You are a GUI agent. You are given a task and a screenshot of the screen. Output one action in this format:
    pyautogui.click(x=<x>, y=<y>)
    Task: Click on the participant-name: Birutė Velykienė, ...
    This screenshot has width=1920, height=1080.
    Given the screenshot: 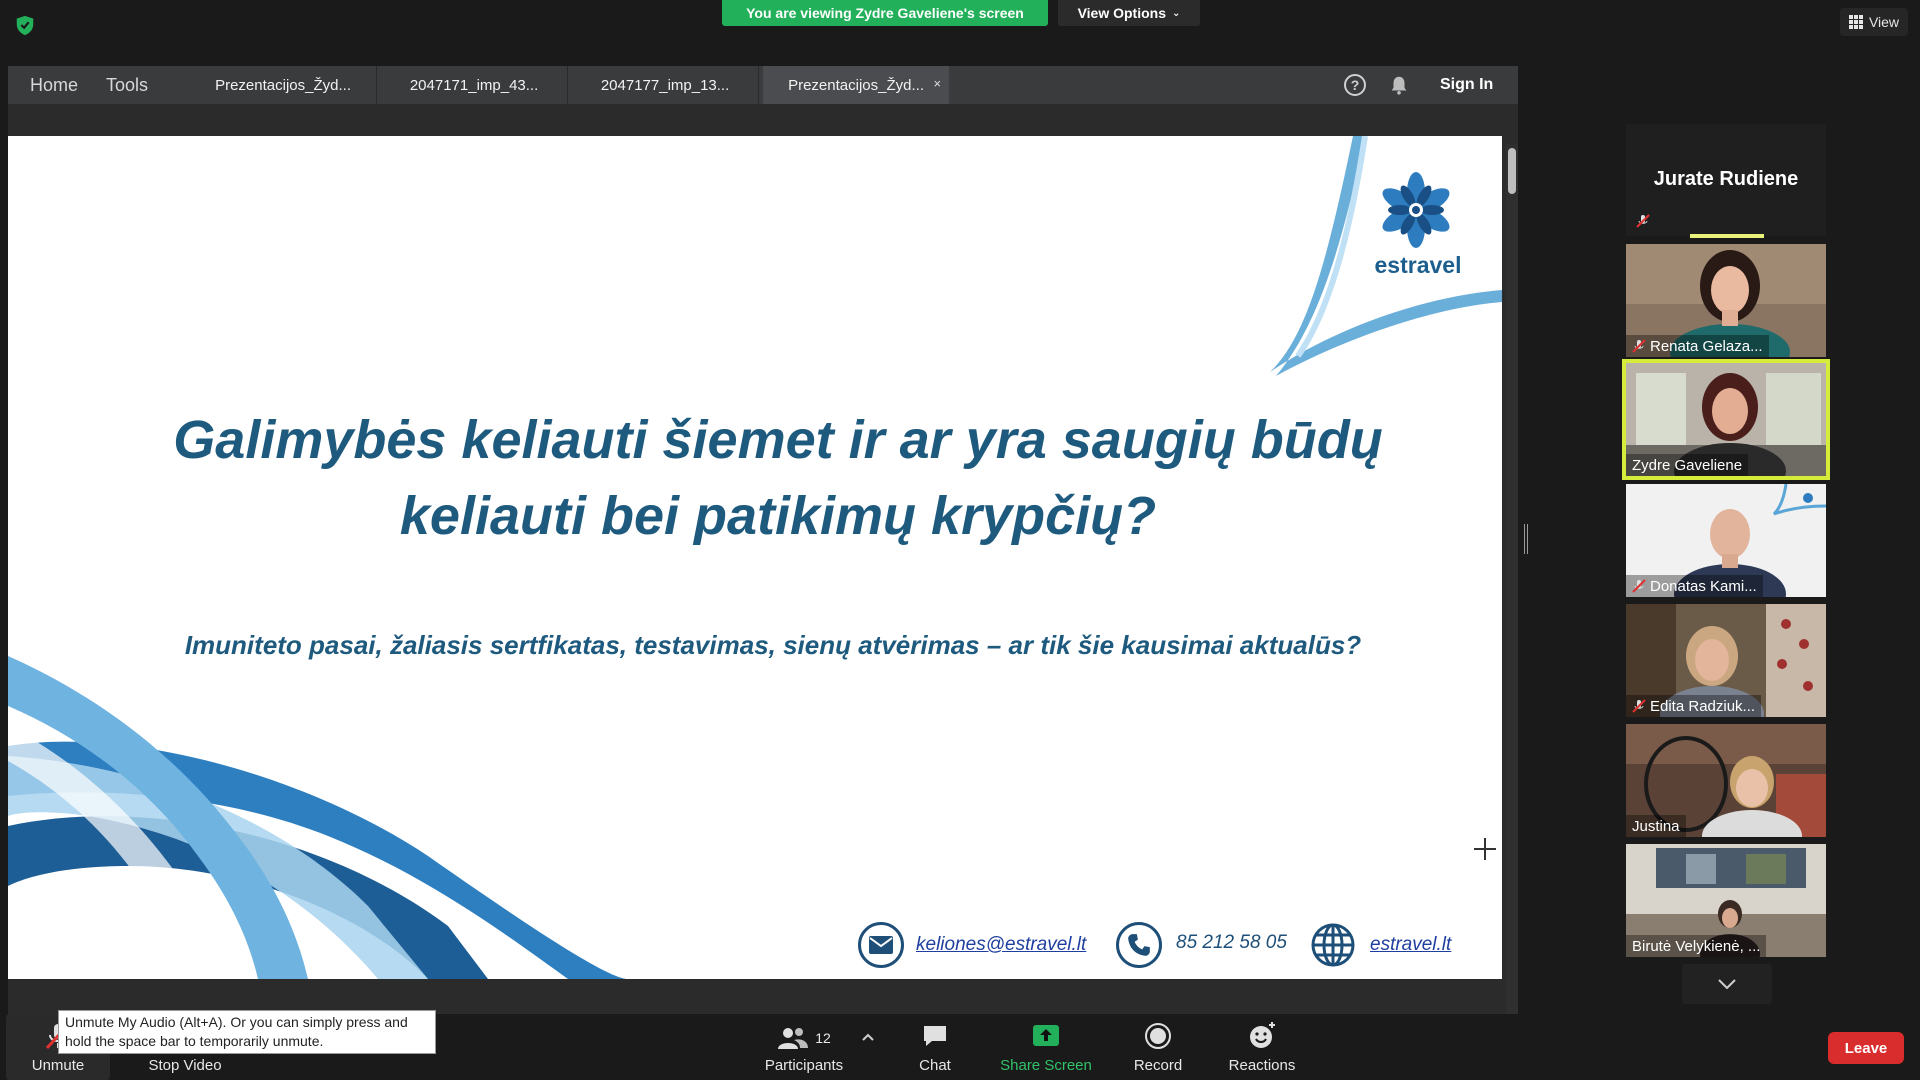 What is the action you would take?
    pyautogui.click(x=1696, y=946)
    